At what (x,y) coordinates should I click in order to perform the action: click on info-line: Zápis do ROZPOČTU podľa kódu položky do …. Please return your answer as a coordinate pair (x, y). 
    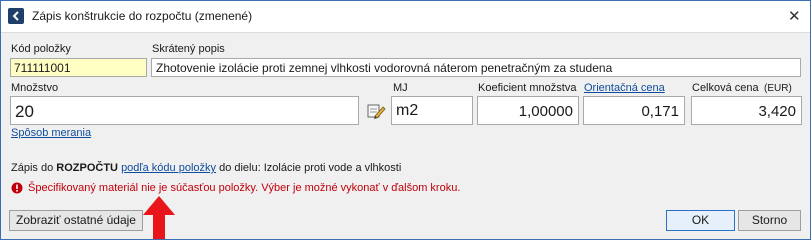
    Looking at the image, I should click on (206, 168).